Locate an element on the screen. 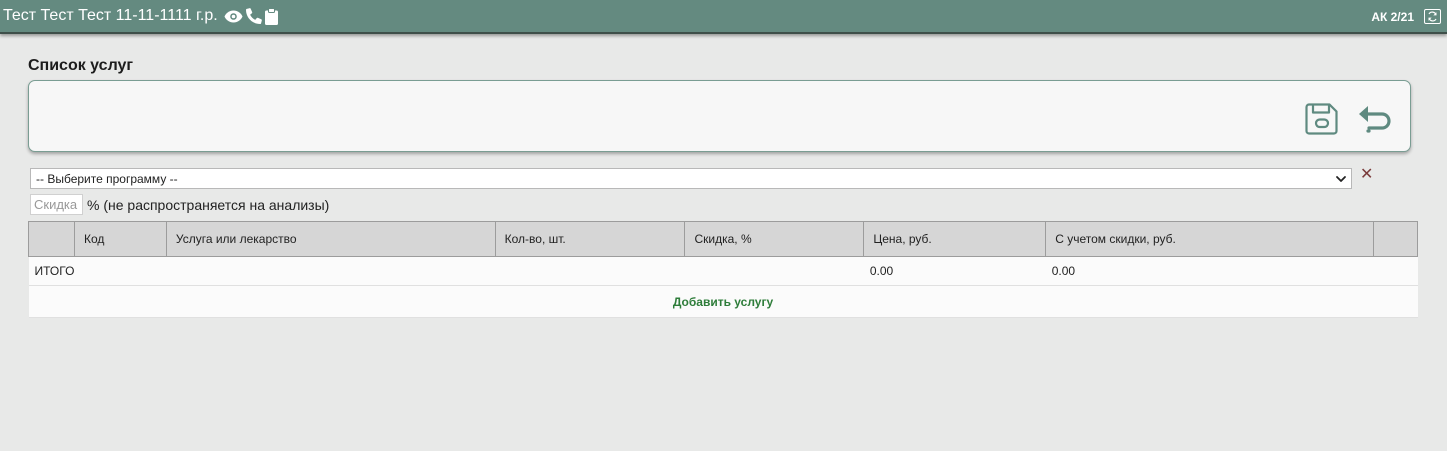 Image resolution: width=1447 pixels, height=451 pixels. col-header-actions is located at coordinates (1395, 239).